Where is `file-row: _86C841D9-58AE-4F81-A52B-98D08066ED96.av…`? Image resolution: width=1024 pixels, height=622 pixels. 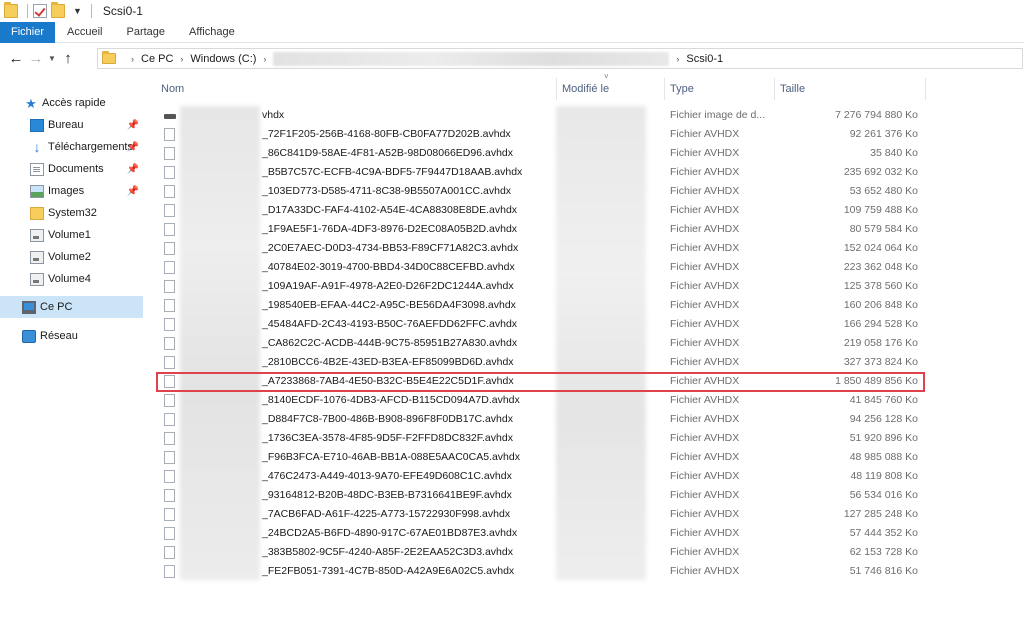 file-row: _86C841D9-58AE-4F81-A52B-98D08066ED96.av… is located at coordinates (512, 153).